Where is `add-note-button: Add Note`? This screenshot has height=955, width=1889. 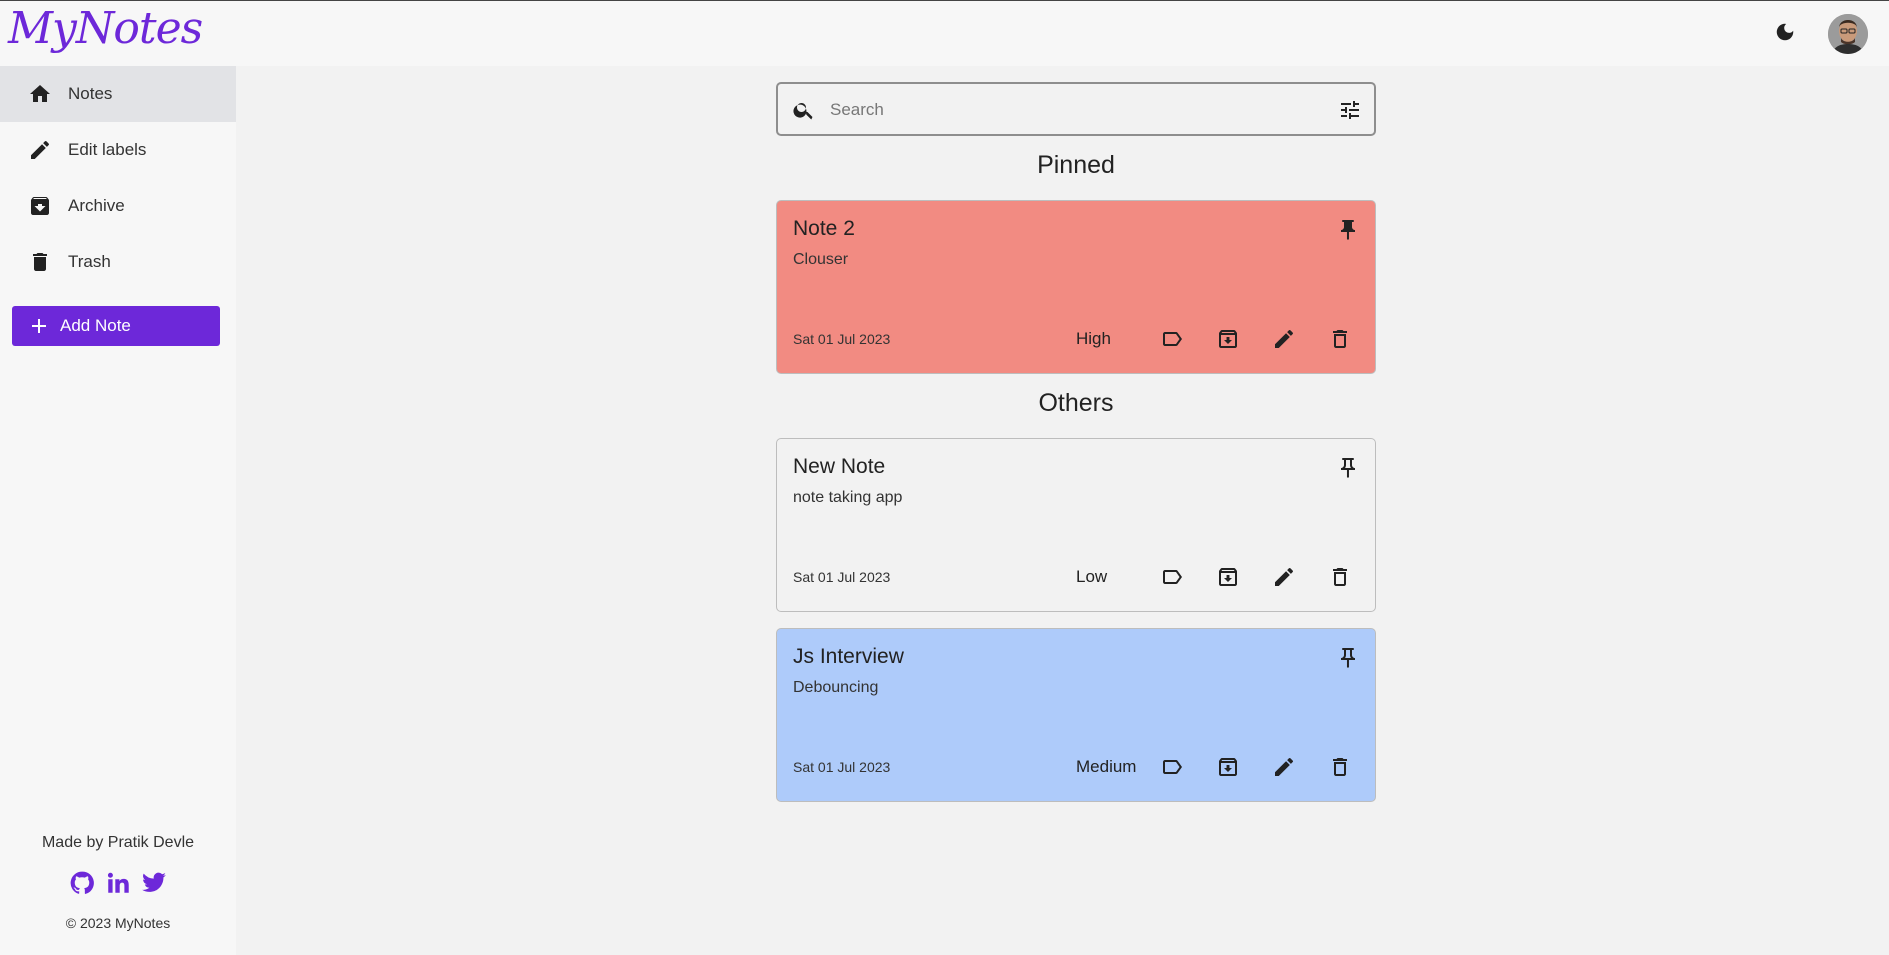 add-note-button: Add Note is located at coordinates (116, 326).